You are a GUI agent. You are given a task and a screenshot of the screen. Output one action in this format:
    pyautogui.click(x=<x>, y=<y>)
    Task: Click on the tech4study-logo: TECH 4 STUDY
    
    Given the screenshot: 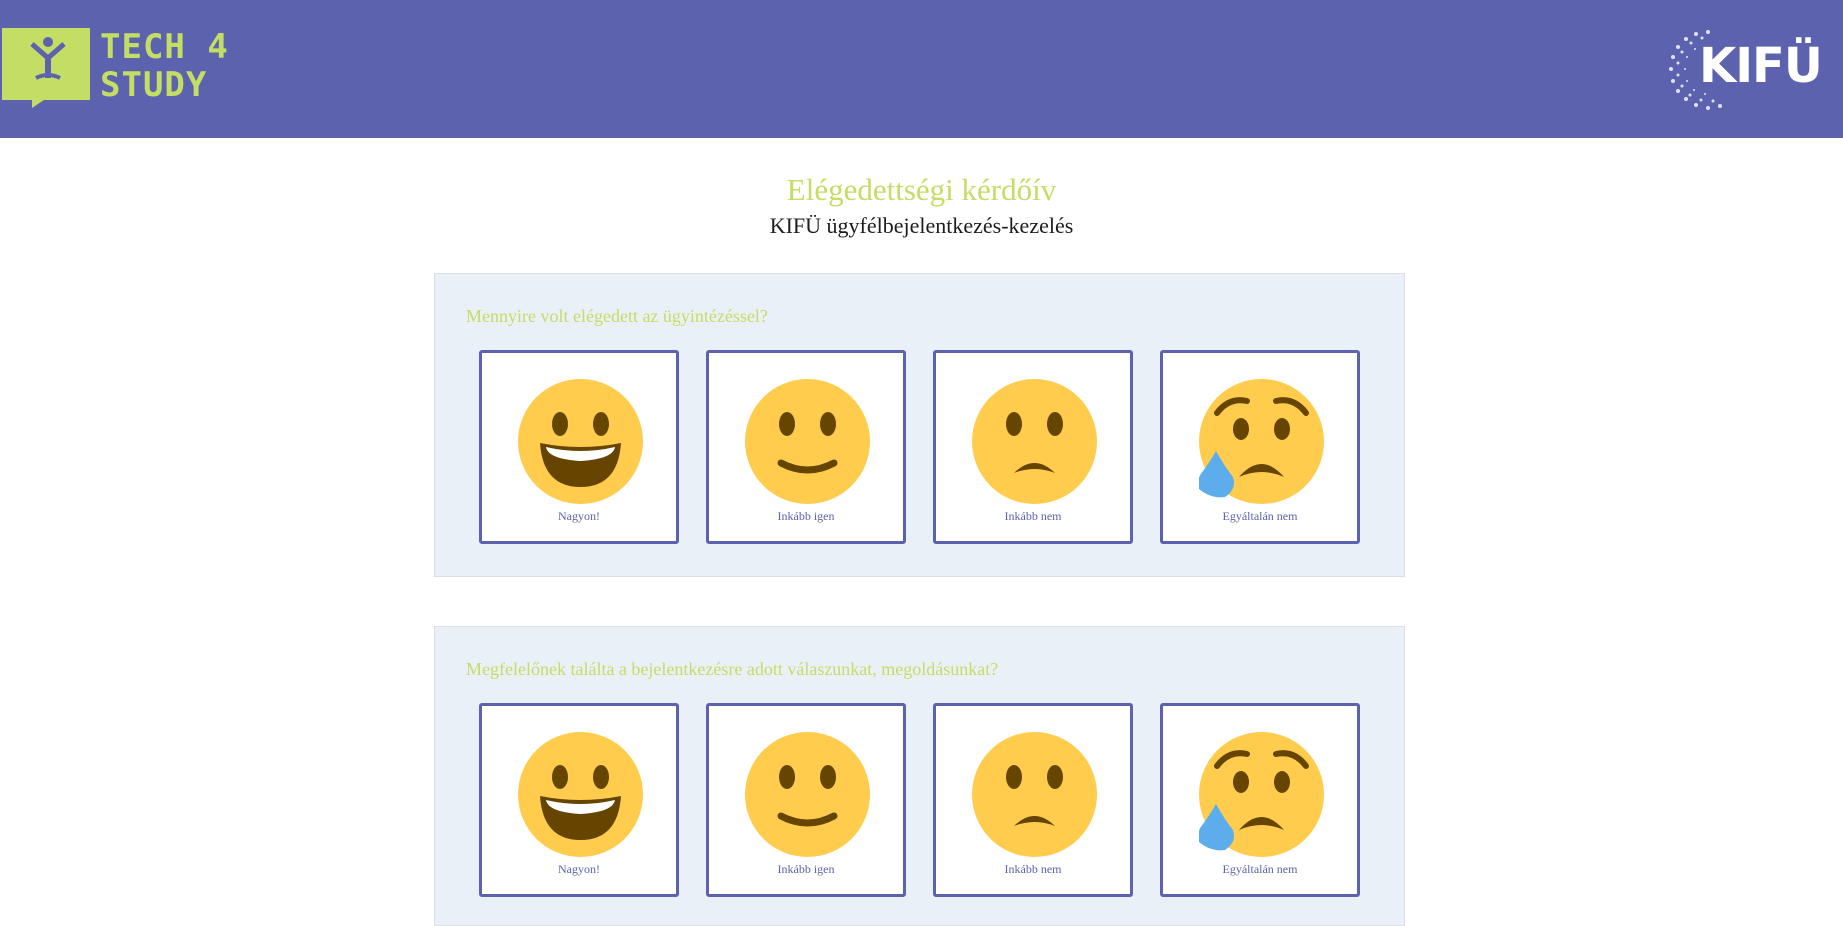 What is the action you would take?
    pyautogui.click(x=134, y=68)
    